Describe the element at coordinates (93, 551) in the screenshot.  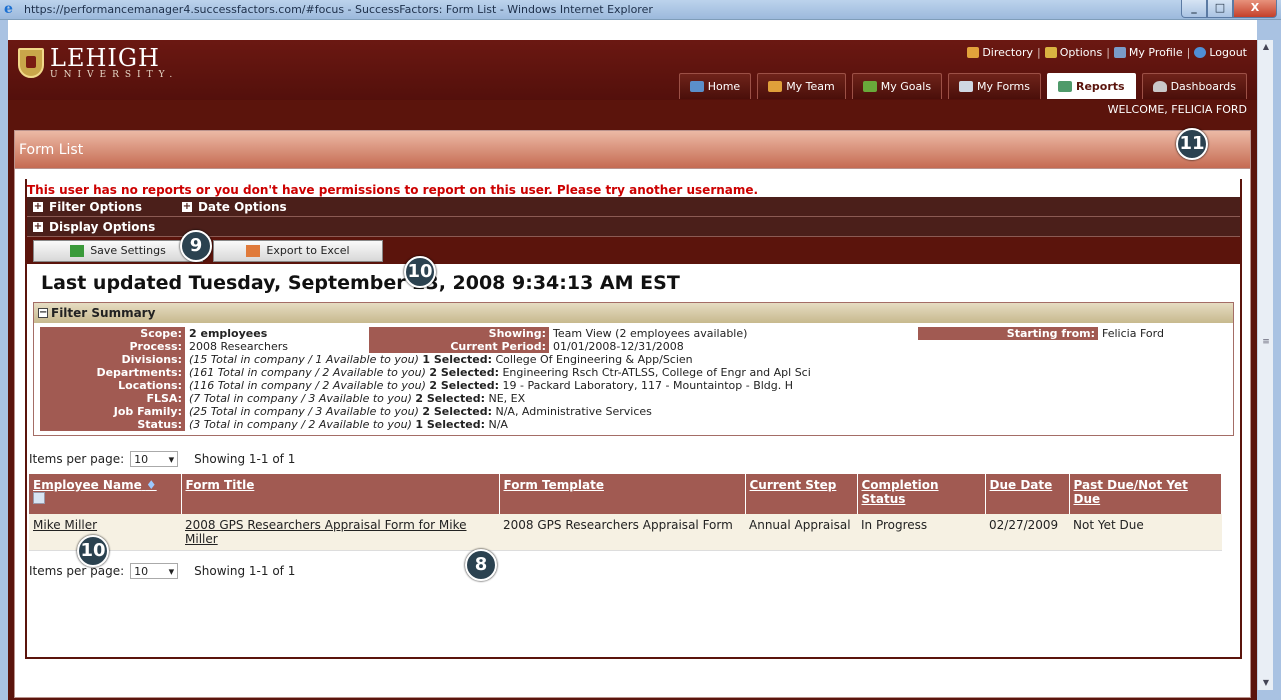
I see `callout-badge: 10` at that location.